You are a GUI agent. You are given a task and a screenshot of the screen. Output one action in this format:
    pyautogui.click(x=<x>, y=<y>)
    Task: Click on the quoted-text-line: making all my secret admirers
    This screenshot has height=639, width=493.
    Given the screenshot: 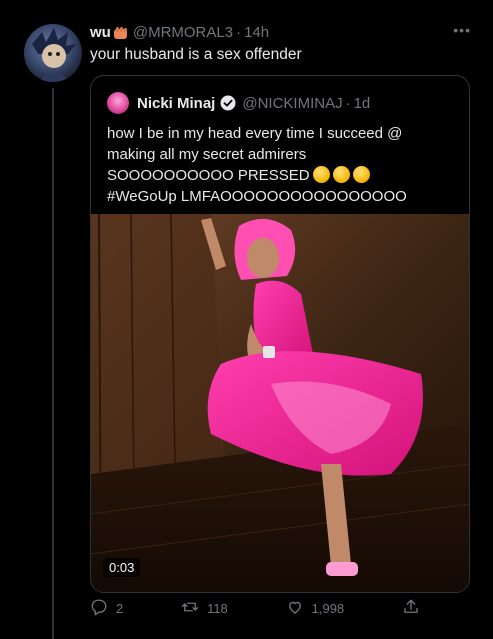 What is the action you would take?
    pyautogui.click(x=207, y=154)
    